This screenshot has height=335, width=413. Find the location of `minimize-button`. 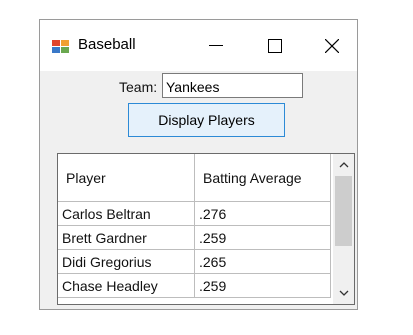

minimize-button is located at coordinates (216, 45).